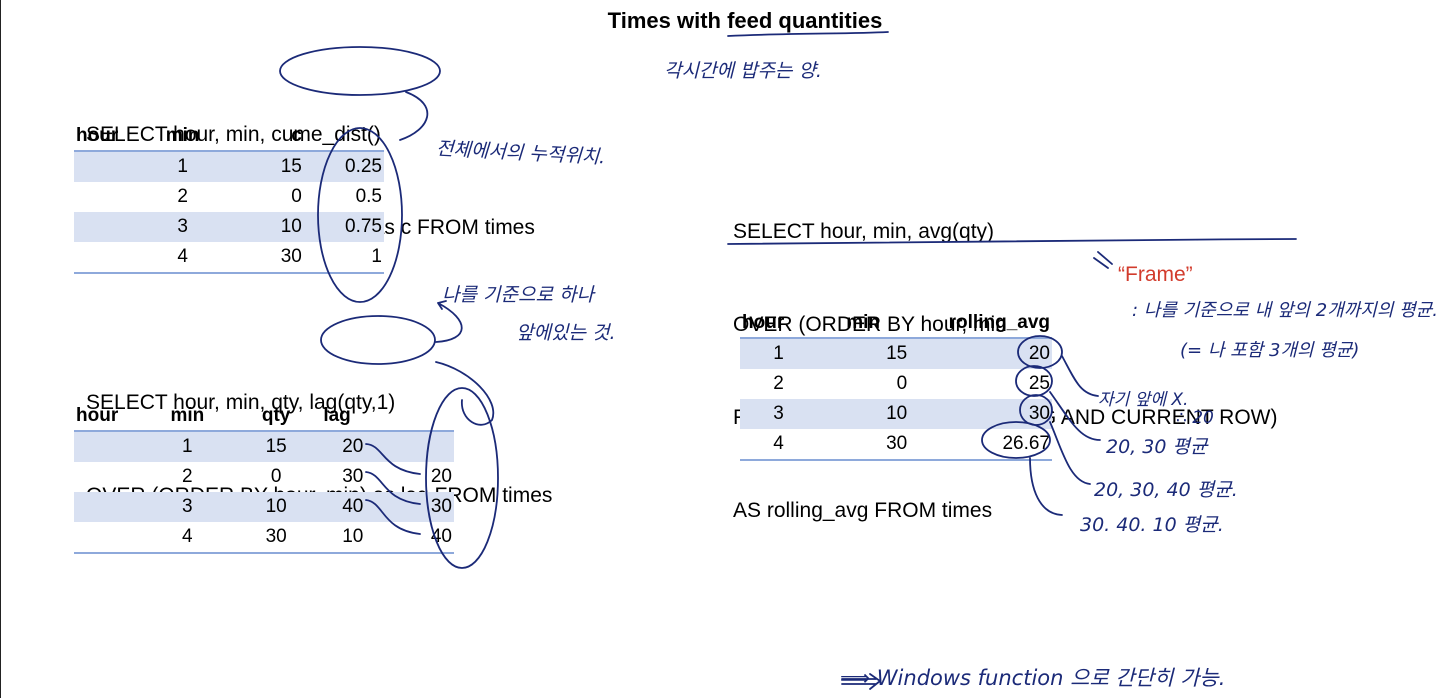 The height and width of the screenshot is (698, 1440). Describe the element at coordinates (462, 478) in the screenshot. I see `lag-column-circle` at that location.